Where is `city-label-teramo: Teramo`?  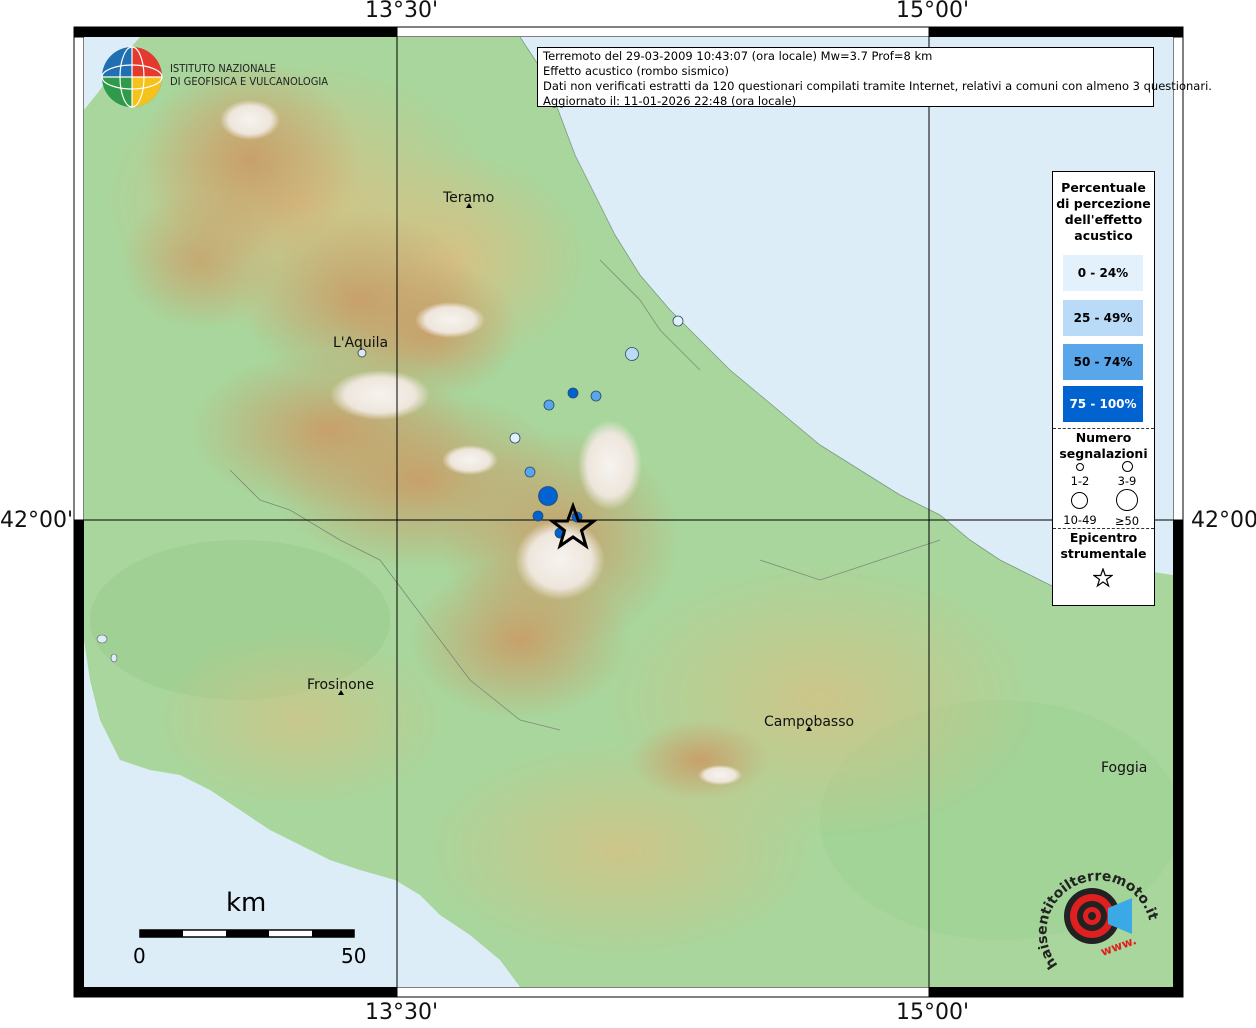
city-label-teramo: Teramo is located at coordinates (469, 198).